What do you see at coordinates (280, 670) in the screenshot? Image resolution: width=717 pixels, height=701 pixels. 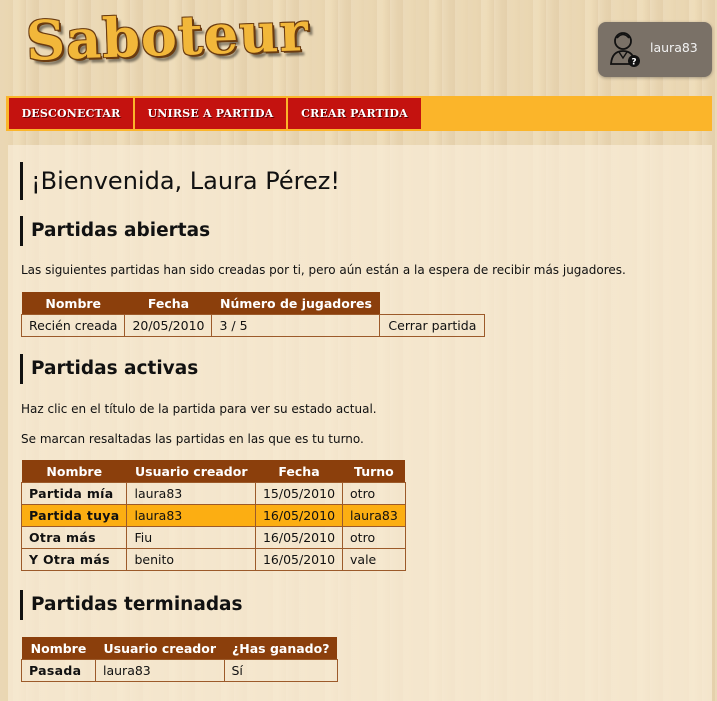 I see `game-won: Sí` at bounding box center [280, 670].